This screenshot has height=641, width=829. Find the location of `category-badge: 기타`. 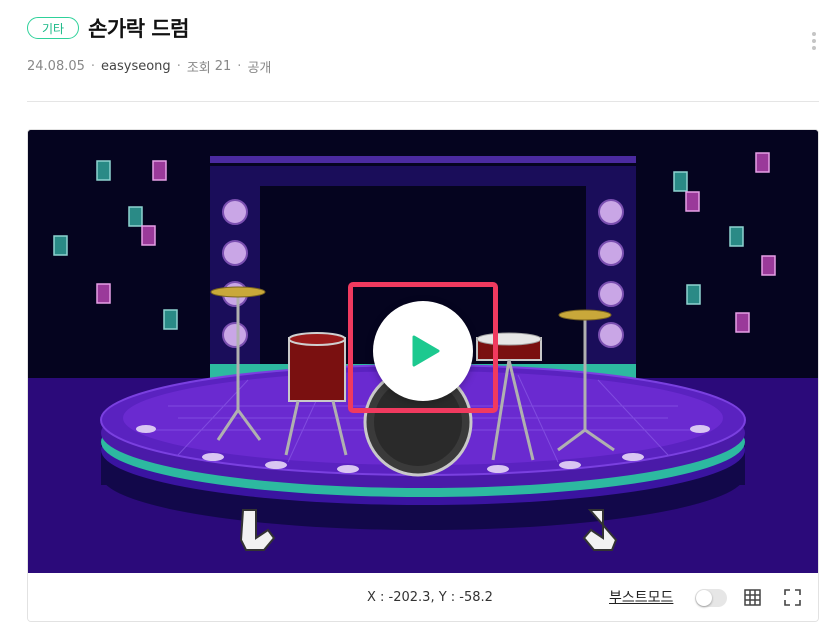

category-badge: 기타 is located at coordinates (53, 28).